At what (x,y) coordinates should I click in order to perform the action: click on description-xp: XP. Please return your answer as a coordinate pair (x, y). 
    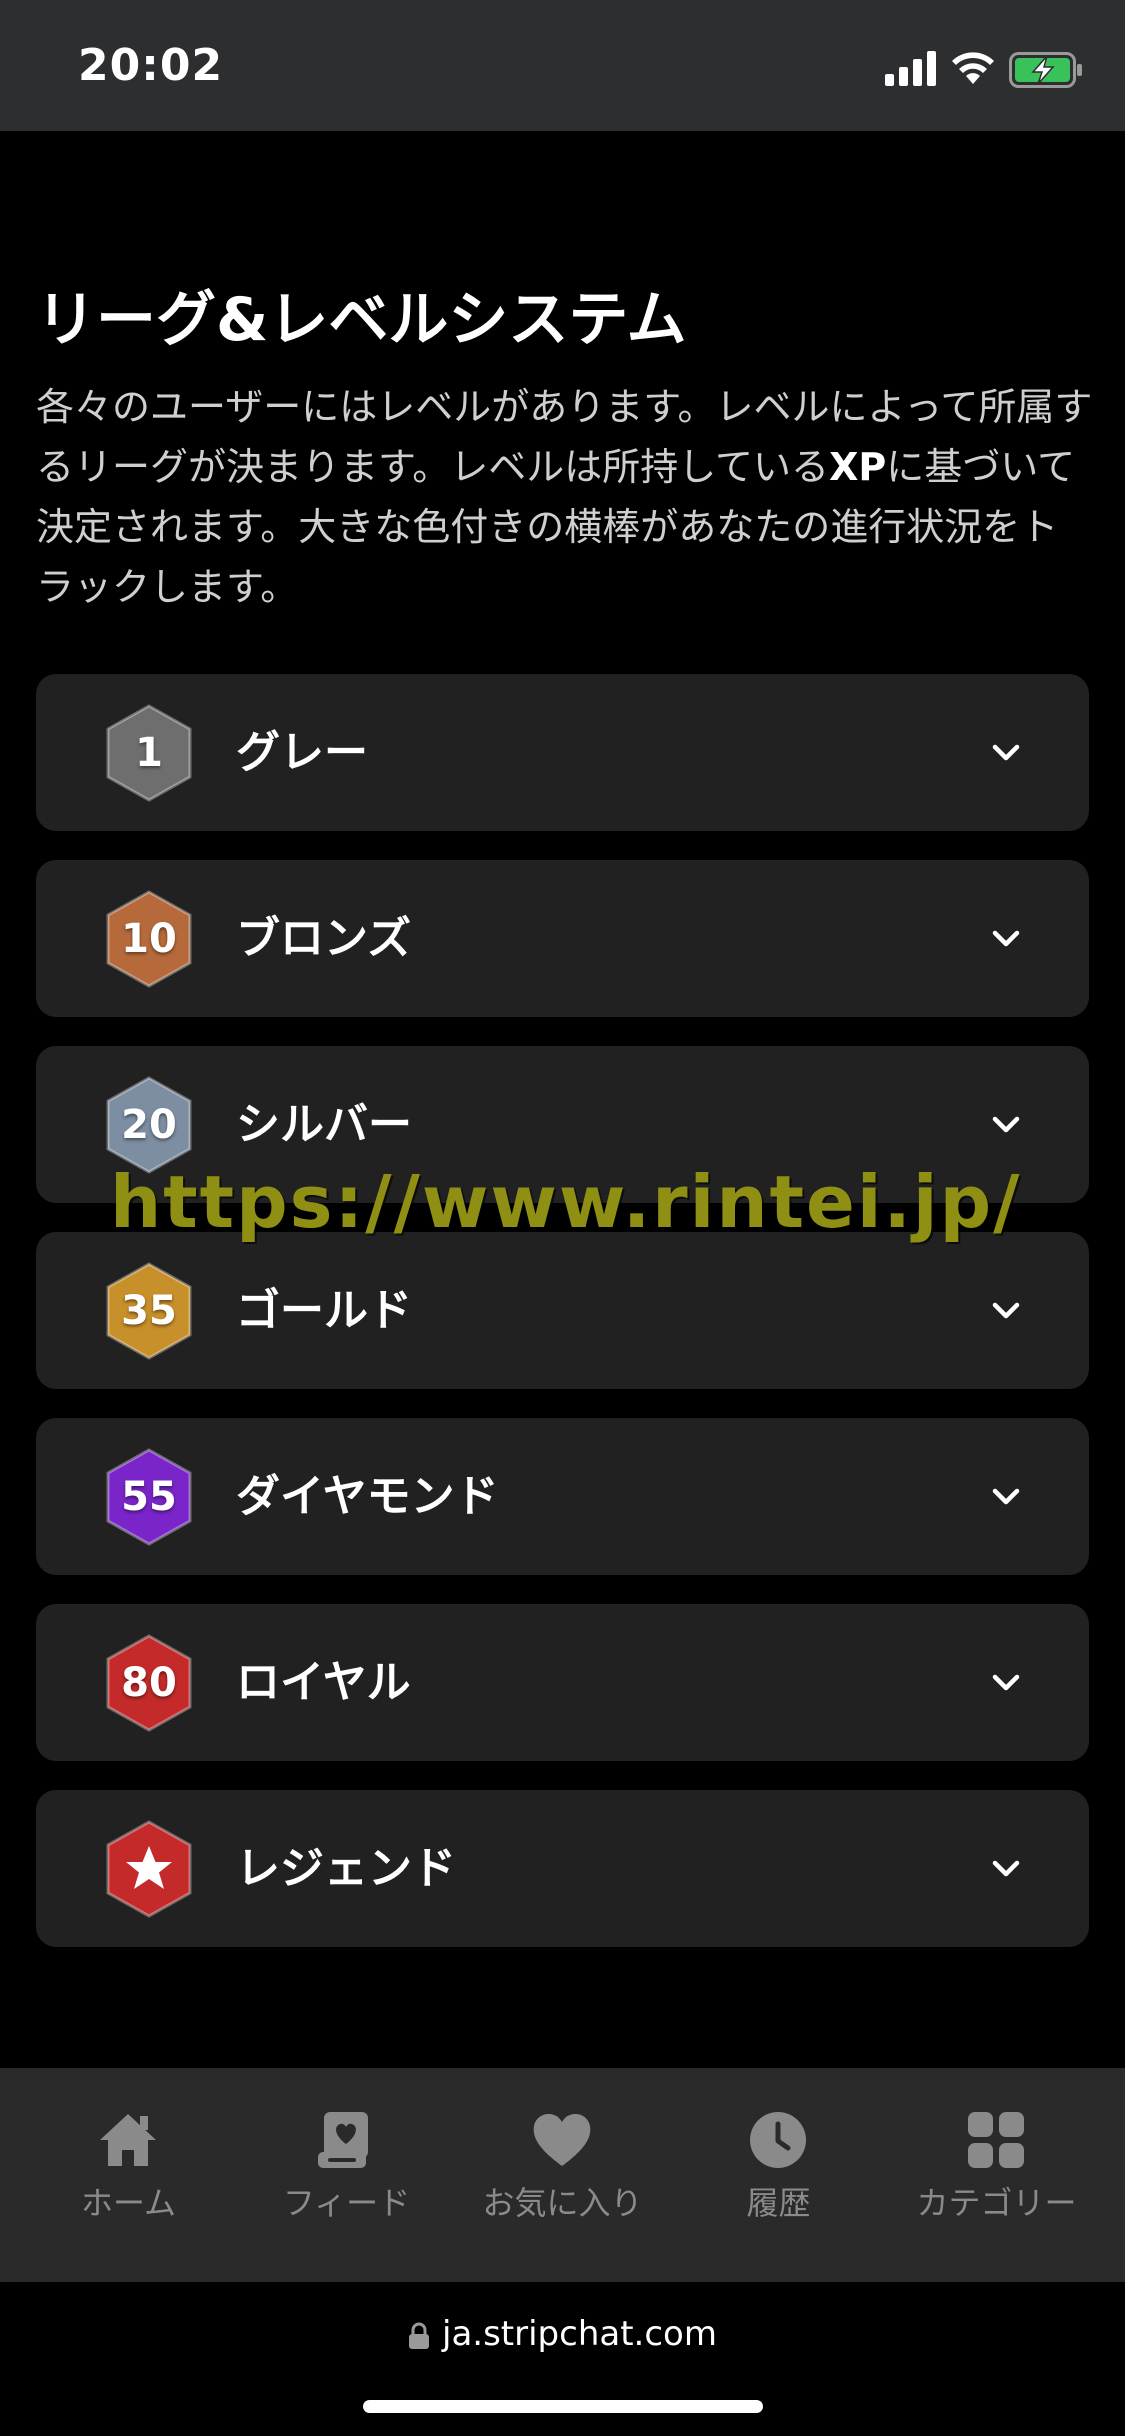
    Looking at the image, I should click on (858, 467).